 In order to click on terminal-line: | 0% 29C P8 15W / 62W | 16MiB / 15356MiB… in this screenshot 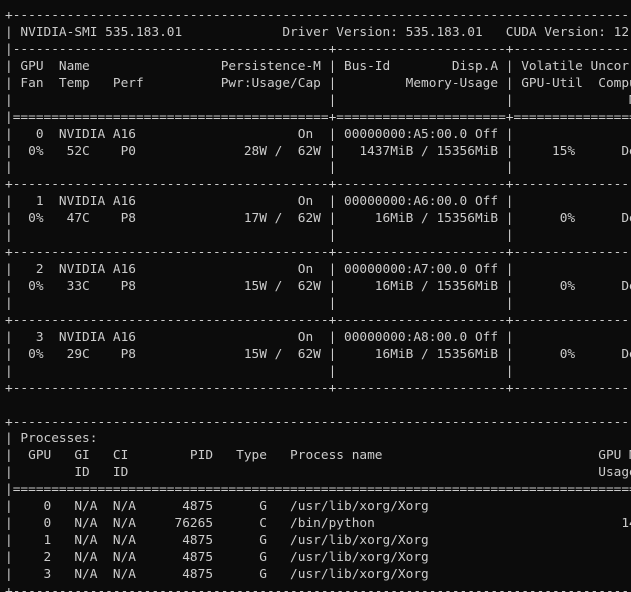, I will do `click(318, 354)`.